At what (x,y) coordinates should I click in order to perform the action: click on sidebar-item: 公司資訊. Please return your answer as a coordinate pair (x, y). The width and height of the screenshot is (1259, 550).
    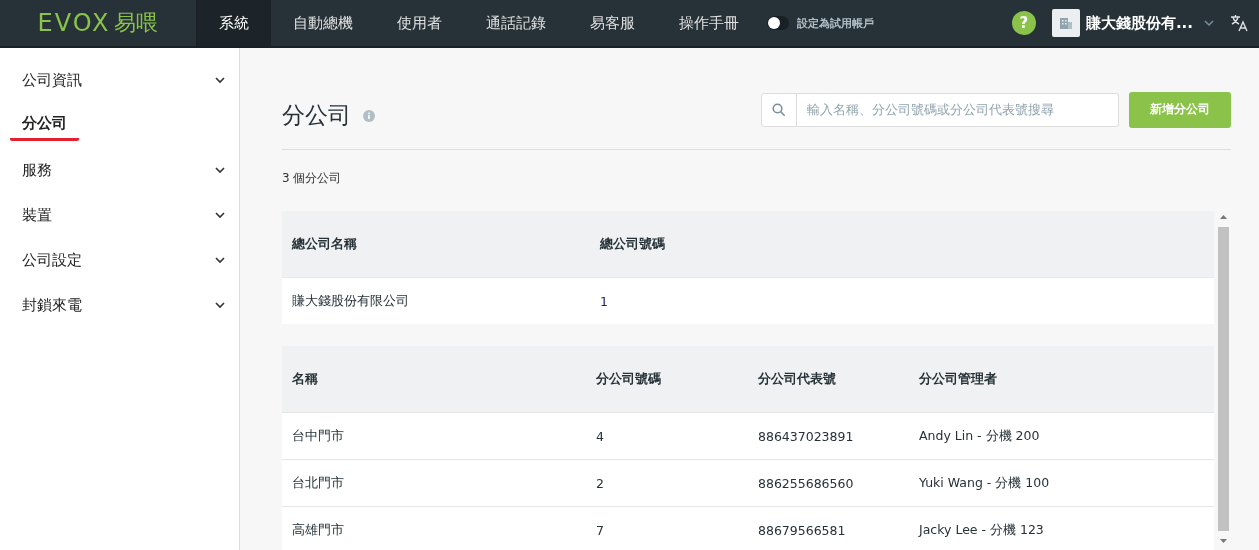
    Looking at the image, I should click on (52, 80).